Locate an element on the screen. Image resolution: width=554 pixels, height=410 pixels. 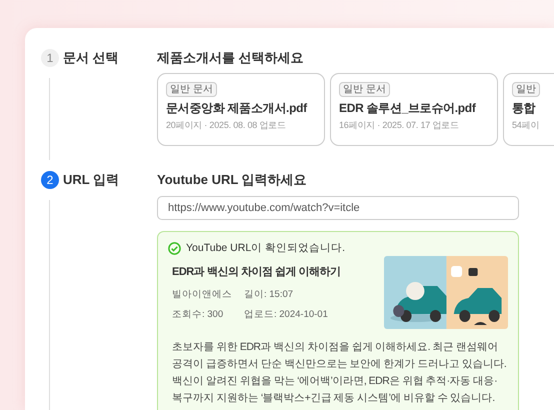
document-name: 통합 is located at coordinates (524, 108).